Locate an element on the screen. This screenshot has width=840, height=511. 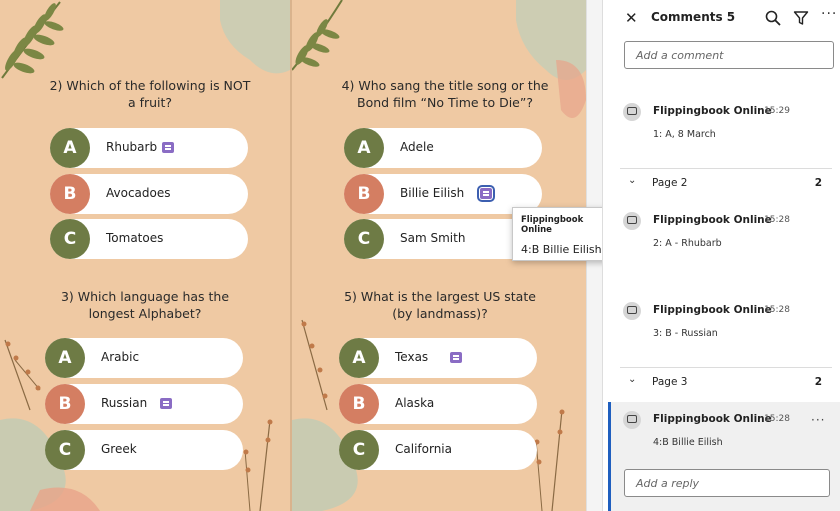
comment-time: 15:29 is located at coordinates (777, 111).